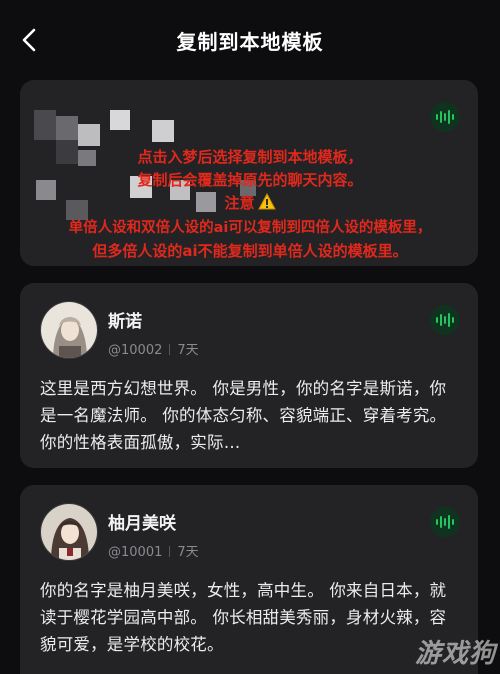 This screenshot has height=674, width=500. What do you see at coordinates (455, 654) in the screenshot?
I see `watermark-logo: 游戏狗` at bounding box center [455, 654].